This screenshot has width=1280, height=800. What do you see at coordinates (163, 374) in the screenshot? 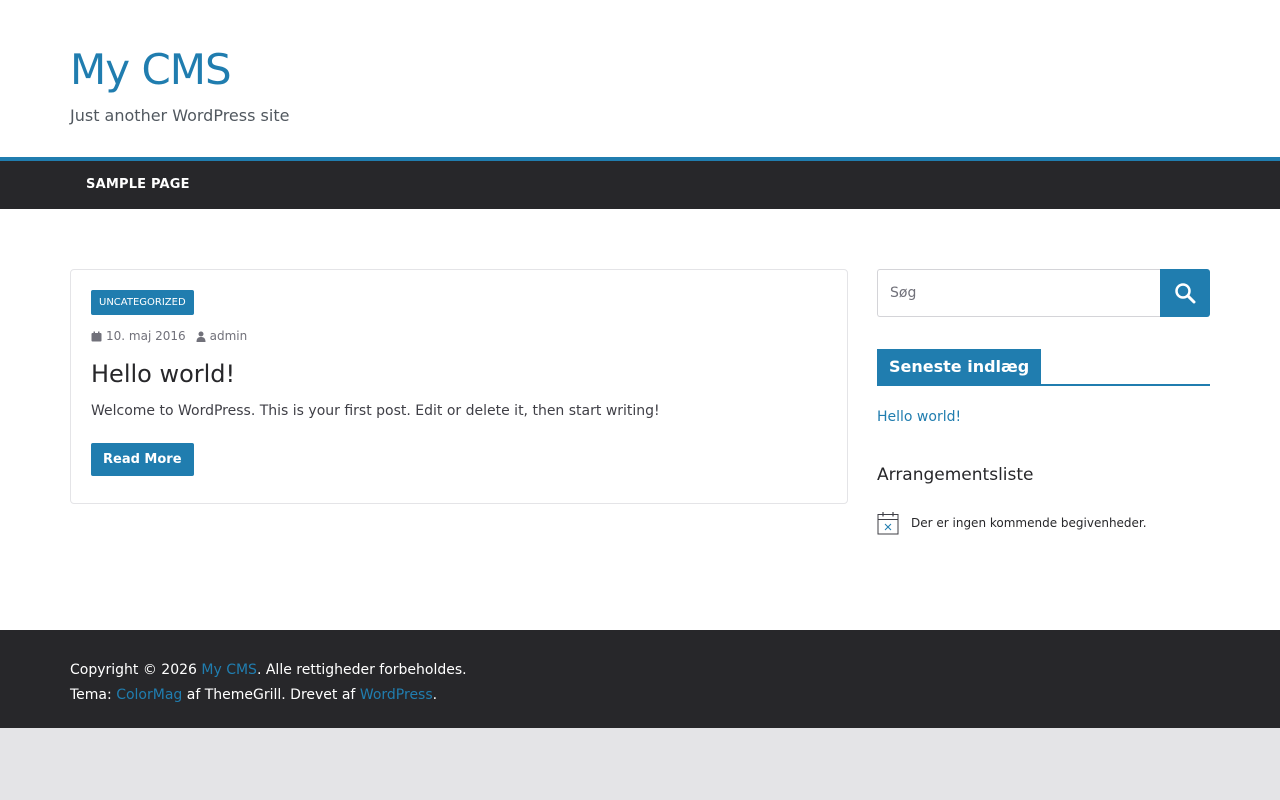
I see `post-title-link: Hello world!` at bounding box center [163, 374].